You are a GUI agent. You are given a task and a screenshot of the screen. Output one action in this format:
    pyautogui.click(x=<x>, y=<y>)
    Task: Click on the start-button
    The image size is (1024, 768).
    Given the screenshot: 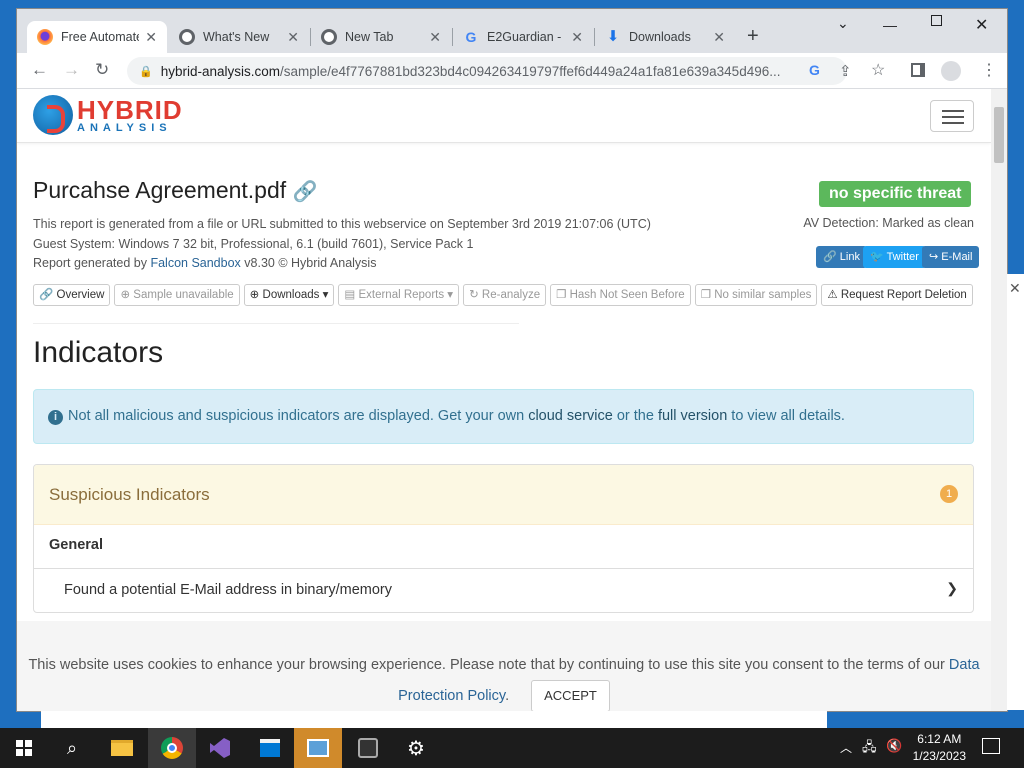 What is the action you would take?
    pyautogui.click(x=24, y=748)
    